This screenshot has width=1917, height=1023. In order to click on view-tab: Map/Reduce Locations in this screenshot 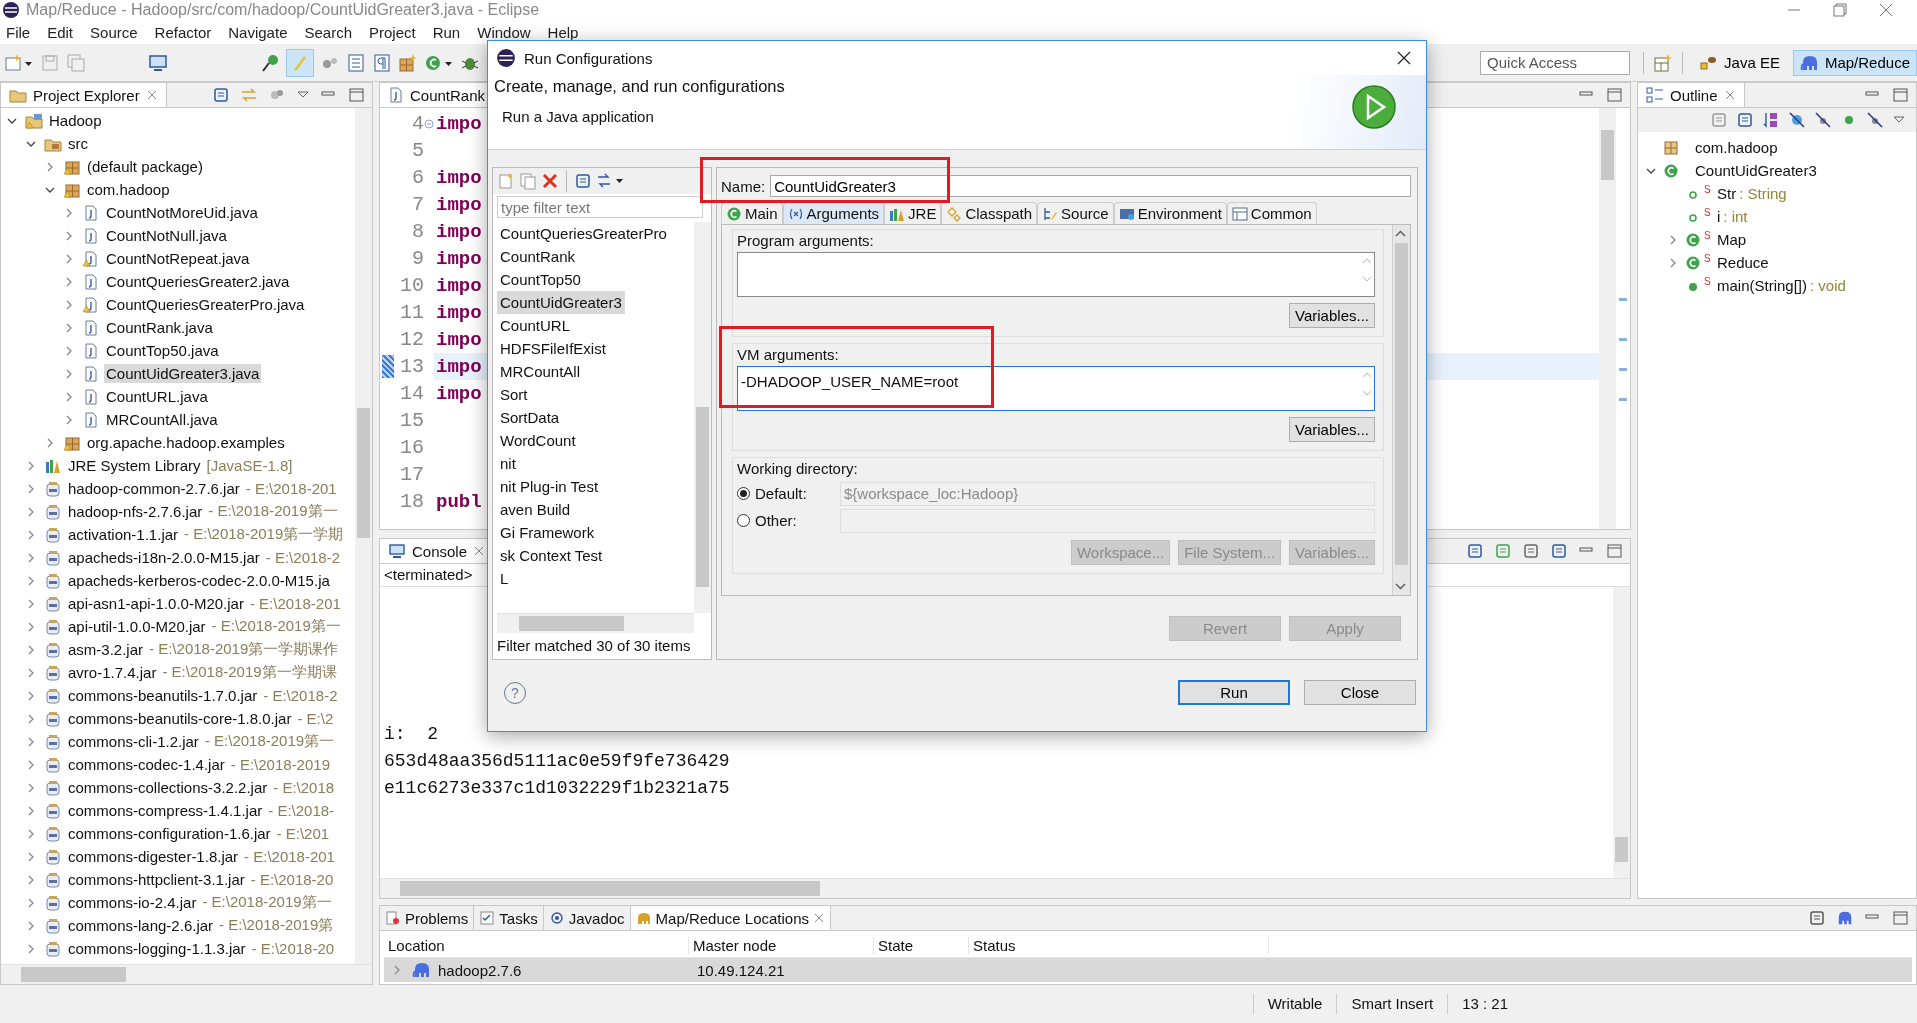, I will do `click(730, 918)`.